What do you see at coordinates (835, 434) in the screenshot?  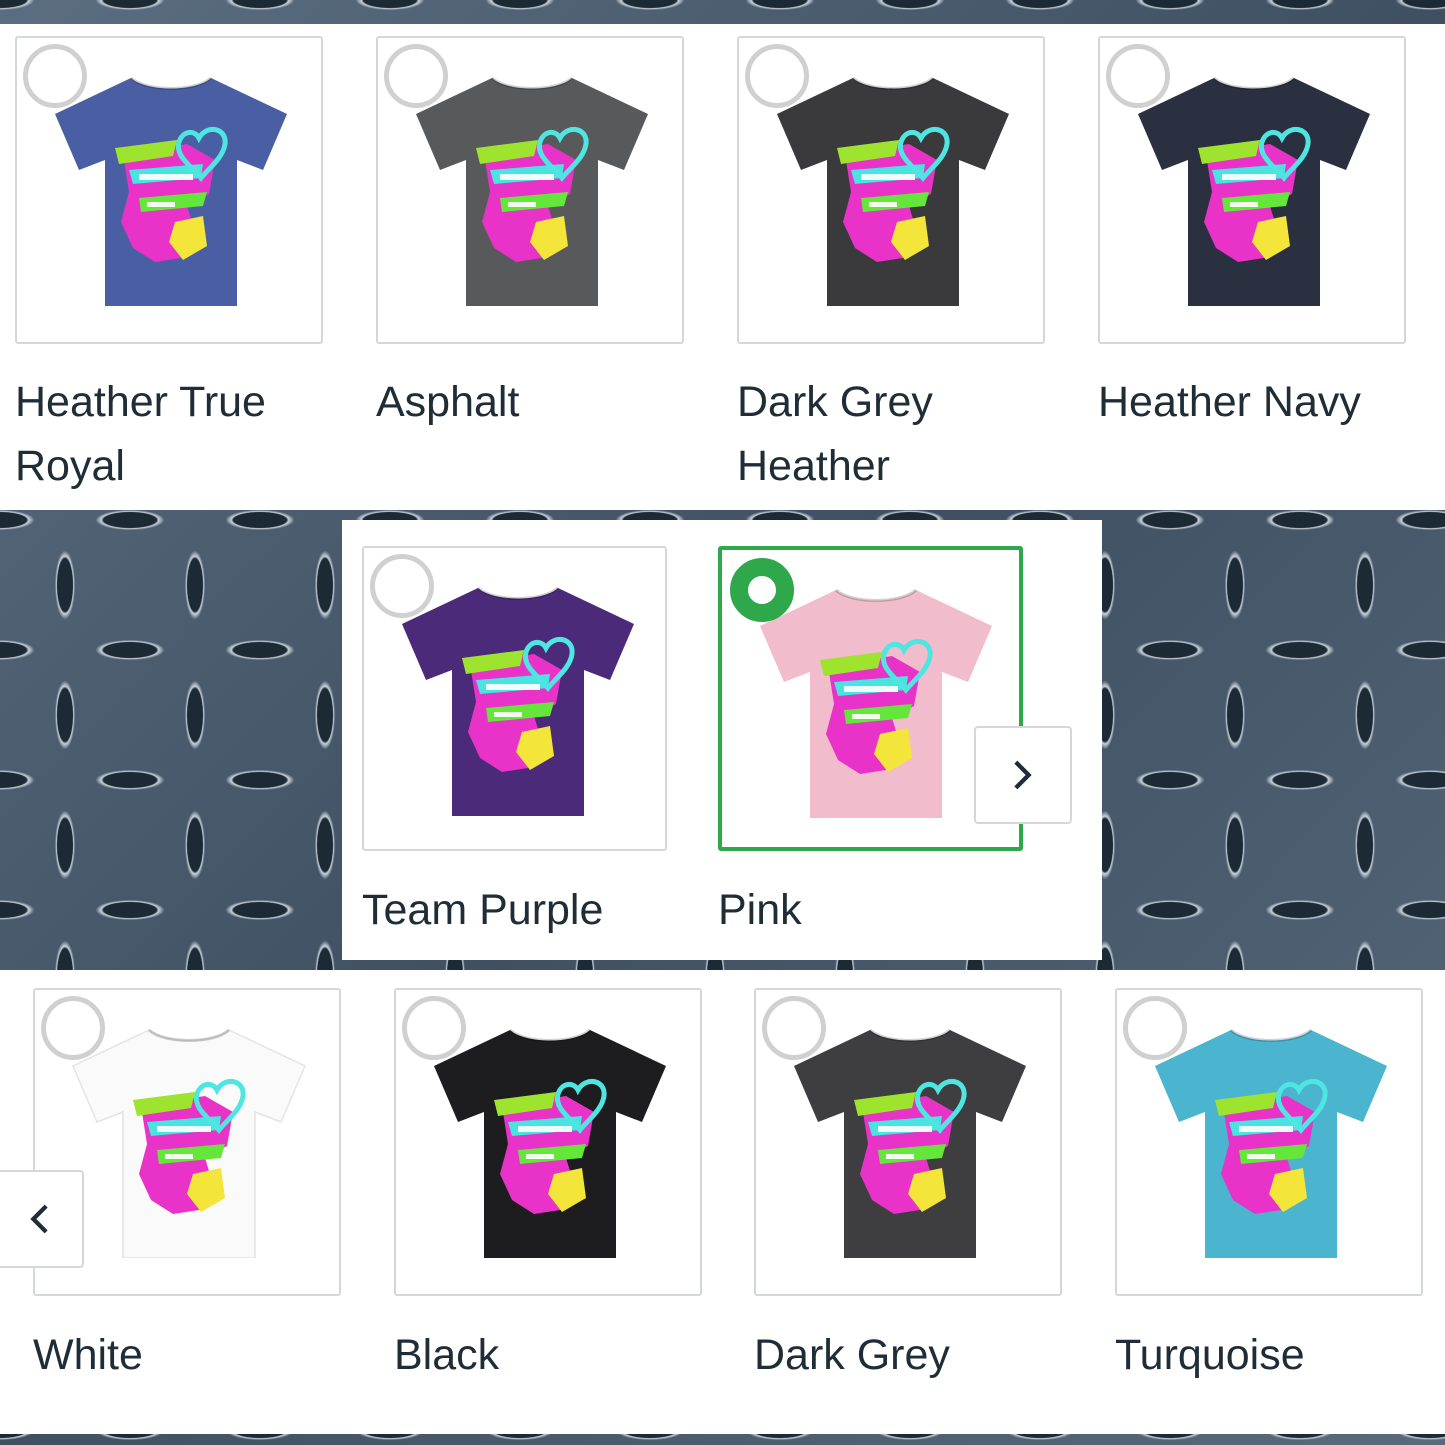 I see `color-label-dark-grey-heather: Dark Grey Heather` at bounding box center [835, 434].